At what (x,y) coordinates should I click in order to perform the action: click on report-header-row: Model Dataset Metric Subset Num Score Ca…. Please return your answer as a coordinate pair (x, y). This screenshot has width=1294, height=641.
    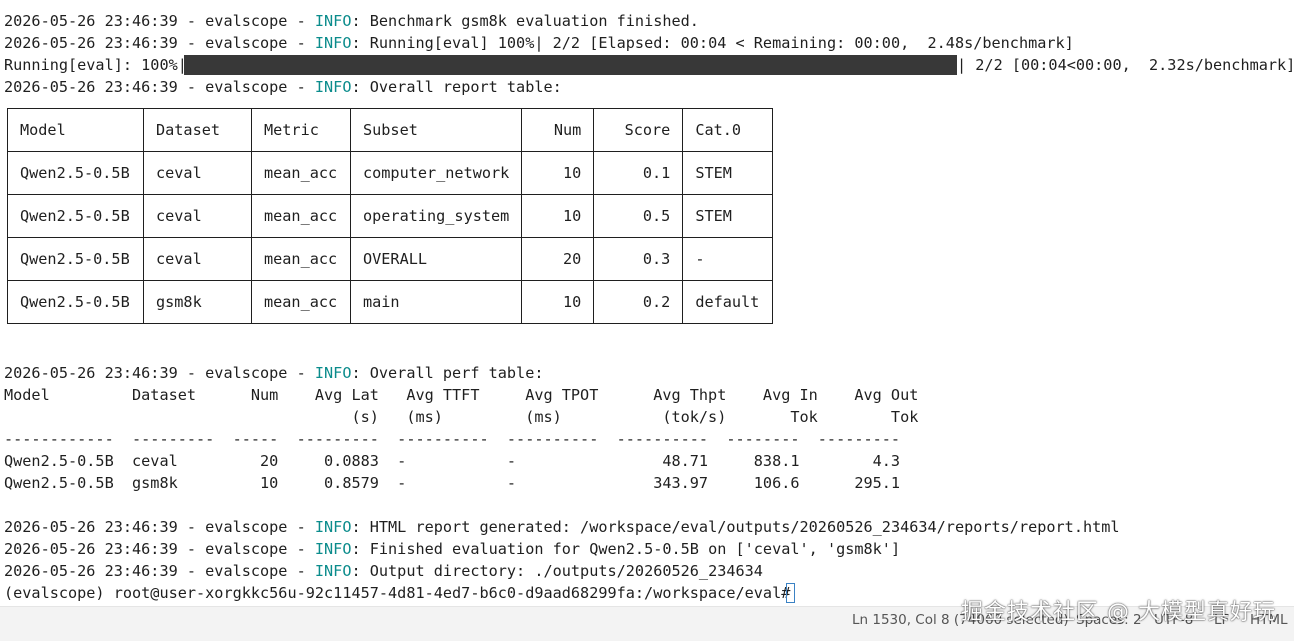
    Looking at the image, I should click on (390, 130).